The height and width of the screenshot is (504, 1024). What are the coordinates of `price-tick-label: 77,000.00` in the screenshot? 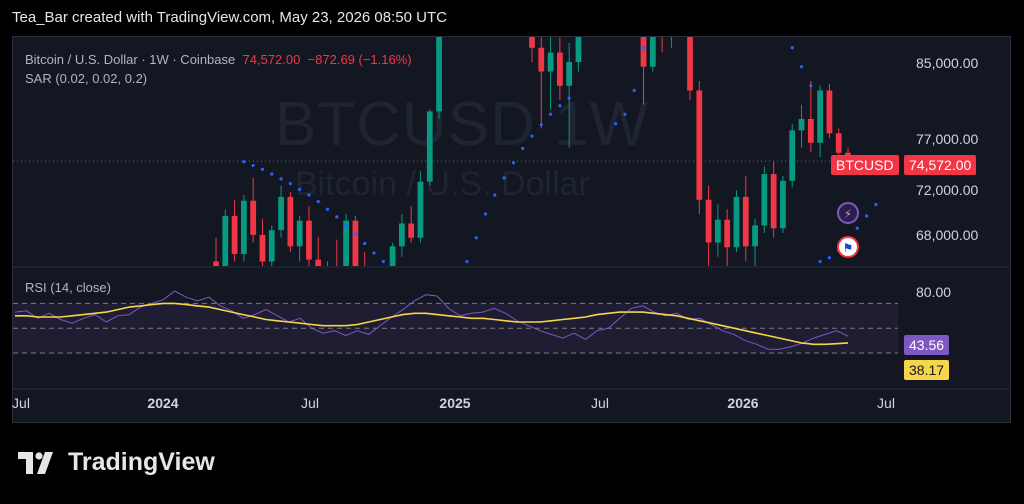 It's located at (947, 139).